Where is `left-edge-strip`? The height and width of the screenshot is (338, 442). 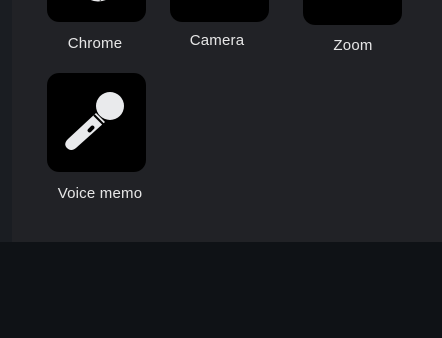 left-edge-strip is located at coordinates (6, 121).